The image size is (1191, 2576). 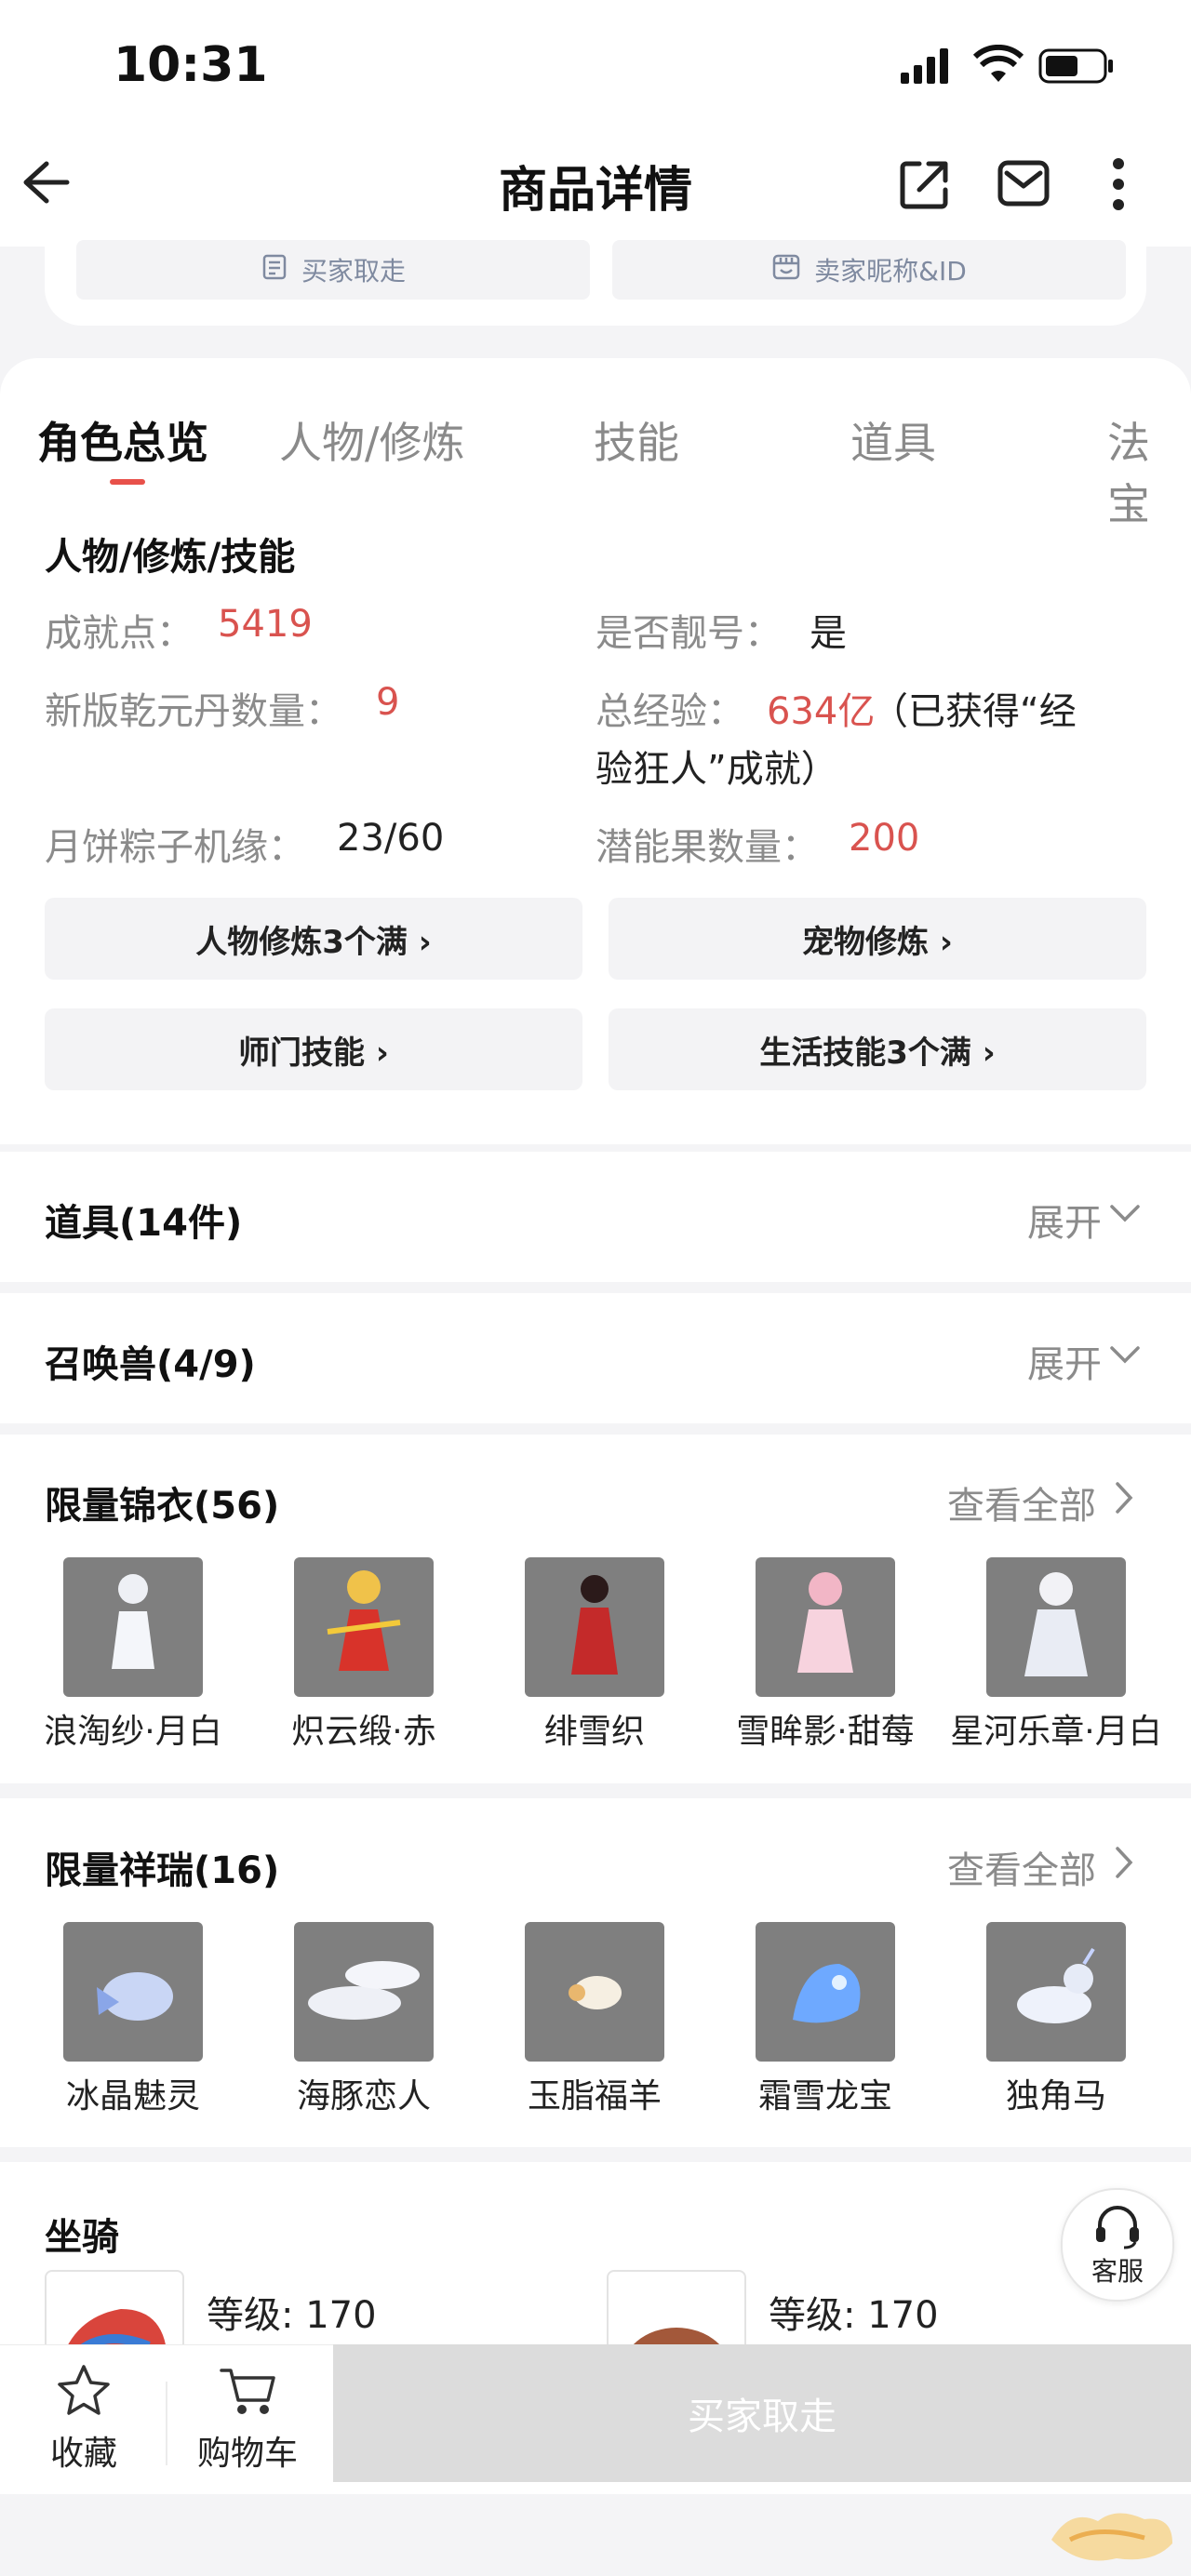 I want to click on total-exp-value: 634亿, so click(x=821, y=711).